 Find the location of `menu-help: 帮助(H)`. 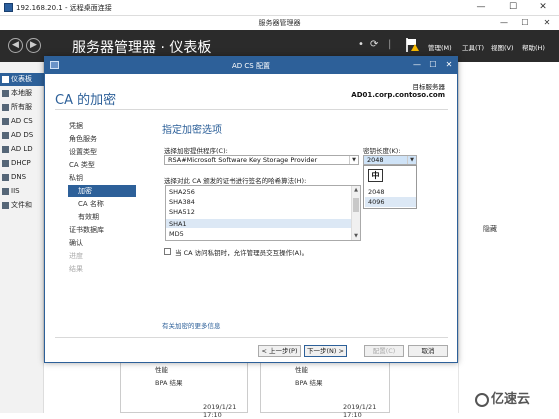

menu-help: 帮助(H) is located at coordinates (533, 47).